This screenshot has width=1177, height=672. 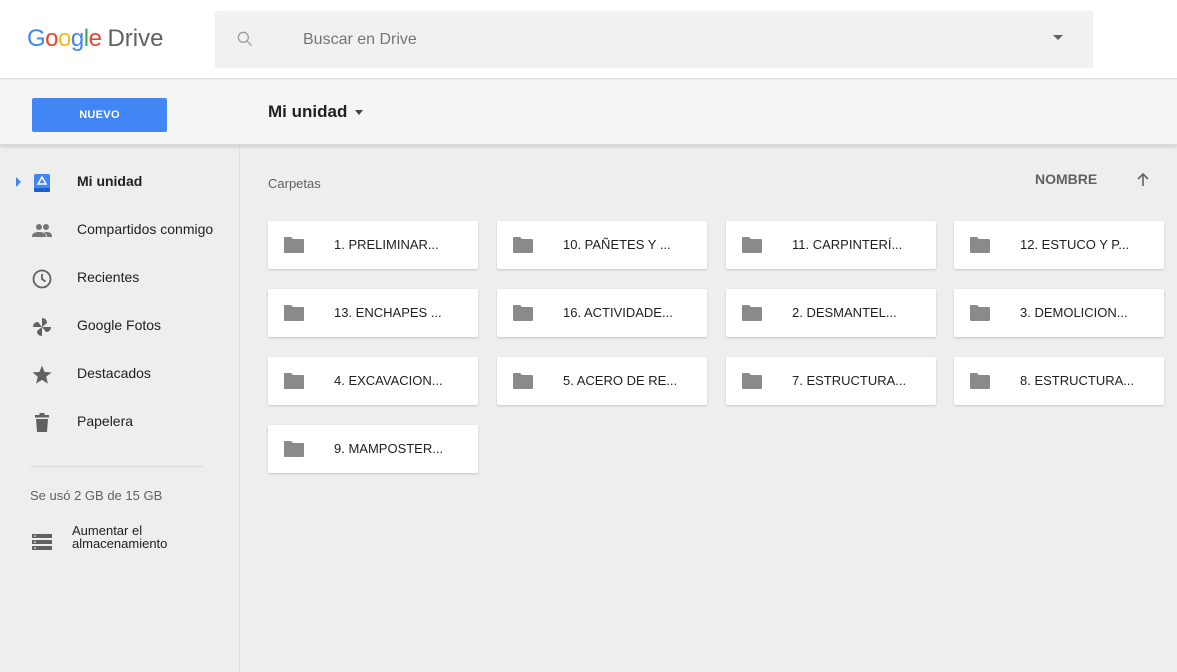 I want to click on sidebar-item-shared-with-me: Compartidos conmigo, so click(x=119, y=230).